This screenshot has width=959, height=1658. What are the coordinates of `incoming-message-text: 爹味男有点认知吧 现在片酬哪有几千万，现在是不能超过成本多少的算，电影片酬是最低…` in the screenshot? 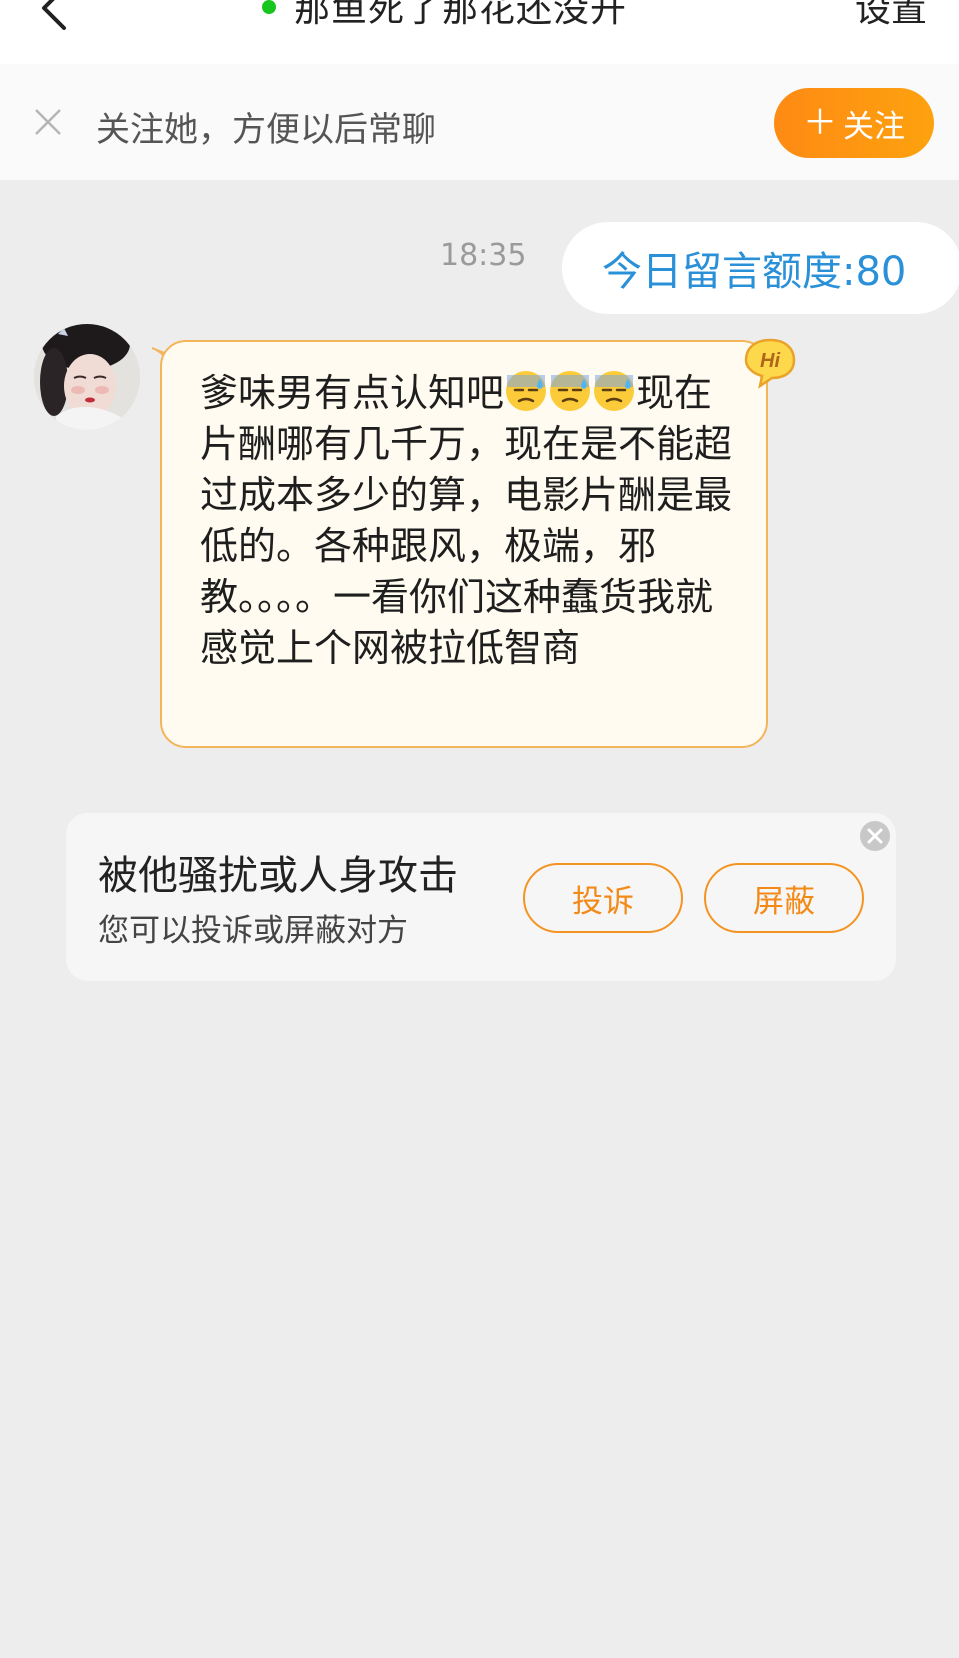 It's located at (470, 521).